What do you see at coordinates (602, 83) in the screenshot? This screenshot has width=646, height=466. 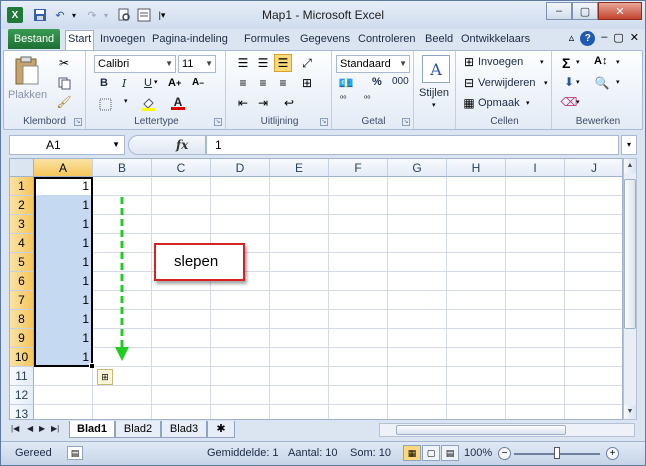 I see `find-select-icon: 🔍` at bounding box center [602, 83].